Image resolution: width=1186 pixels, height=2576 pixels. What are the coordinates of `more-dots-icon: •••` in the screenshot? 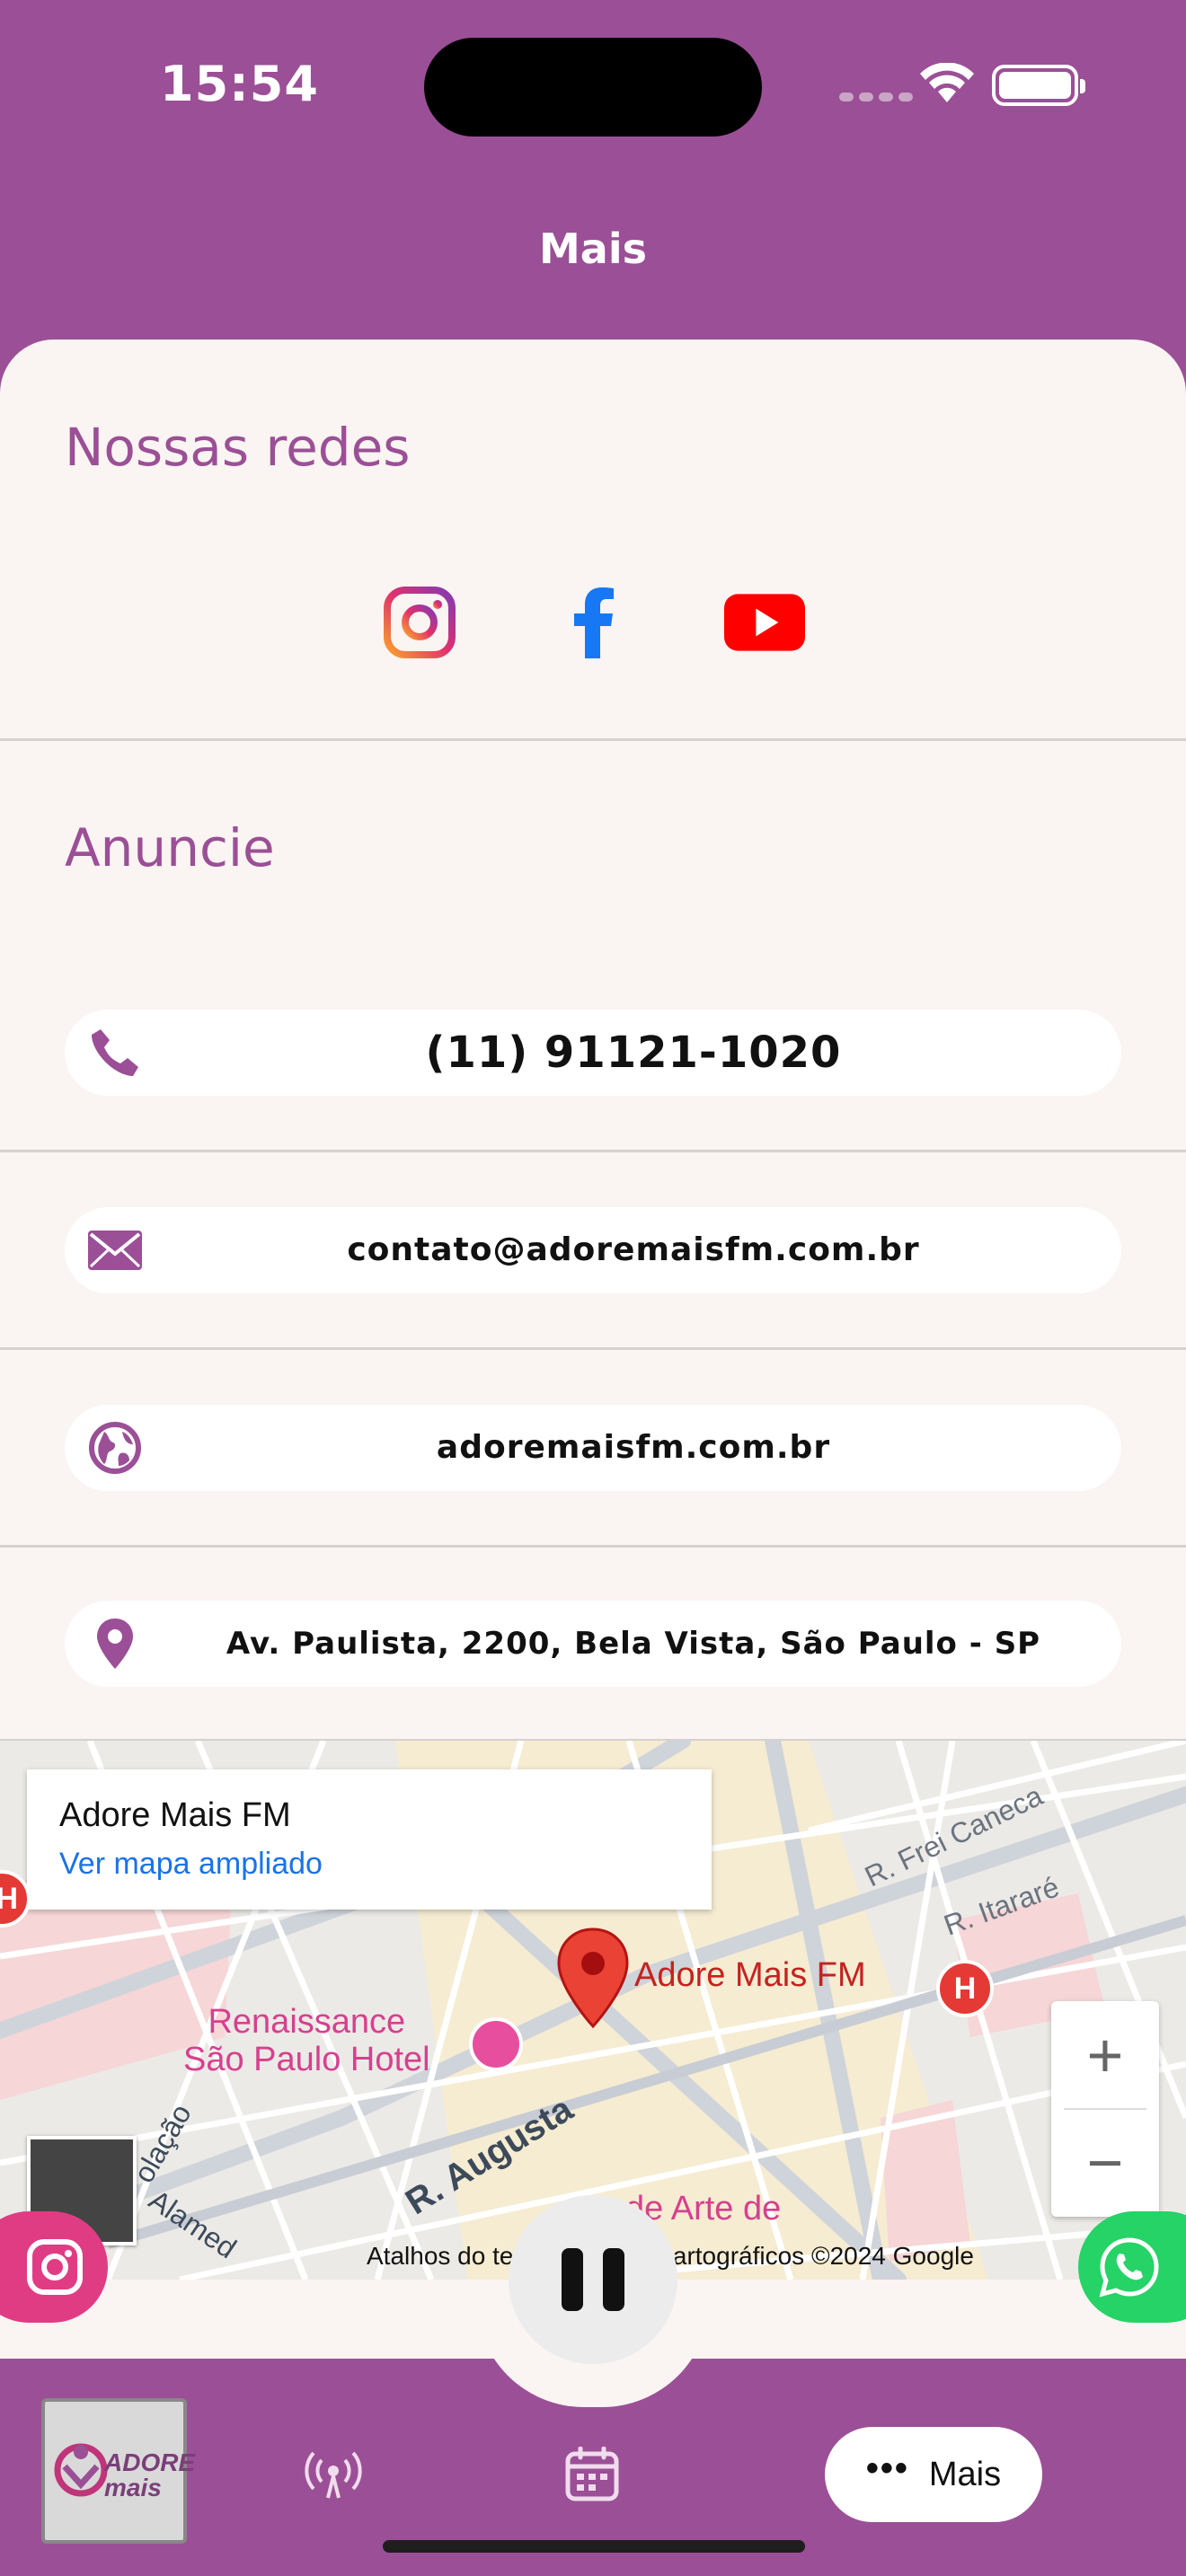 It's located at (887, 2468).